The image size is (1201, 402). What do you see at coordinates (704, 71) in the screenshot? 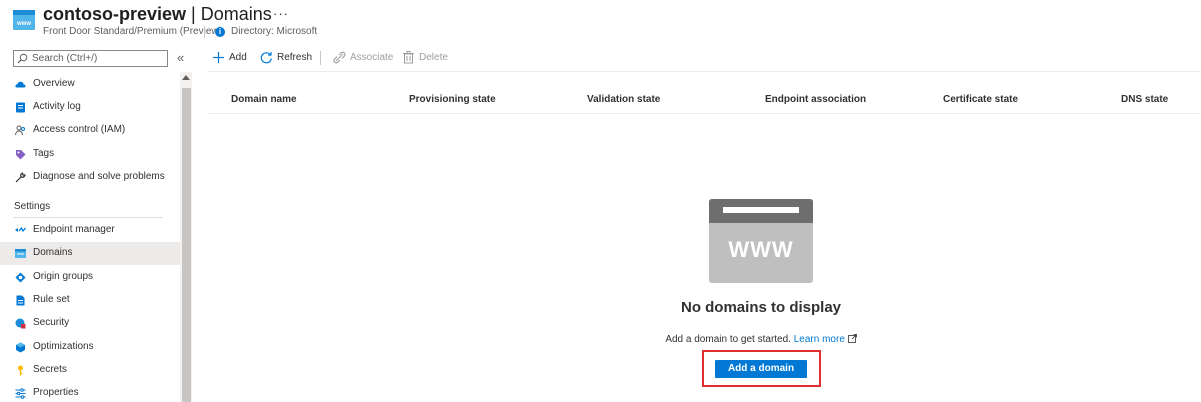
I see `toolbar-divider` at bounding box center [704, 71].